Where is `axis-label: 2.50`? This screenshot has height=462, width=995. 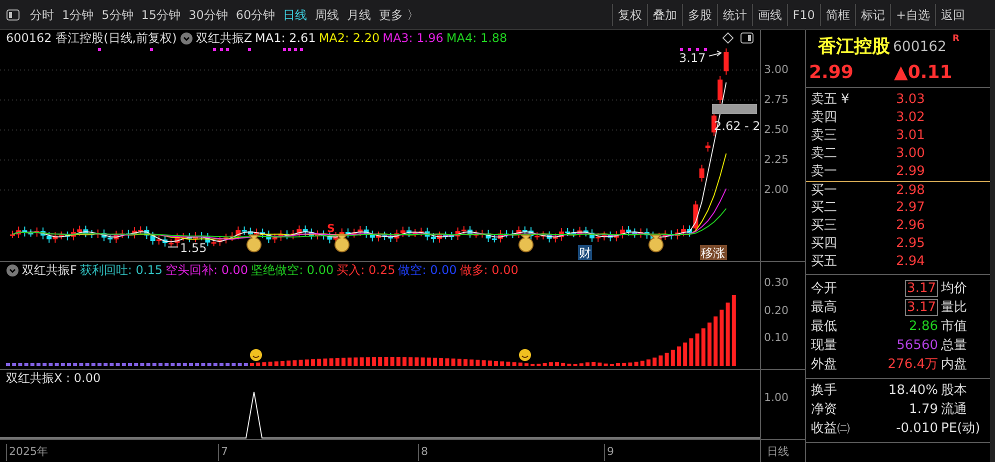
axis-label: 2.50 is located at coordinates (776, 130).